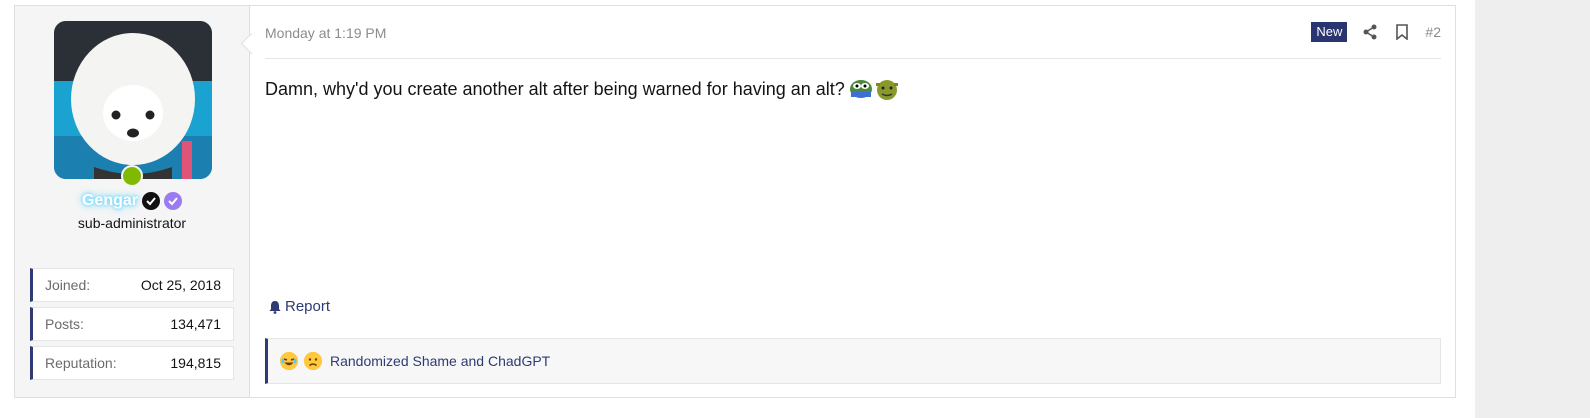 Image resolution: width=1590 pixels, height=418 pixels. Describe the element at coordinates (325, 33) in the screenshot. I see `post-date: Monday at 1:19 PM` at that location.